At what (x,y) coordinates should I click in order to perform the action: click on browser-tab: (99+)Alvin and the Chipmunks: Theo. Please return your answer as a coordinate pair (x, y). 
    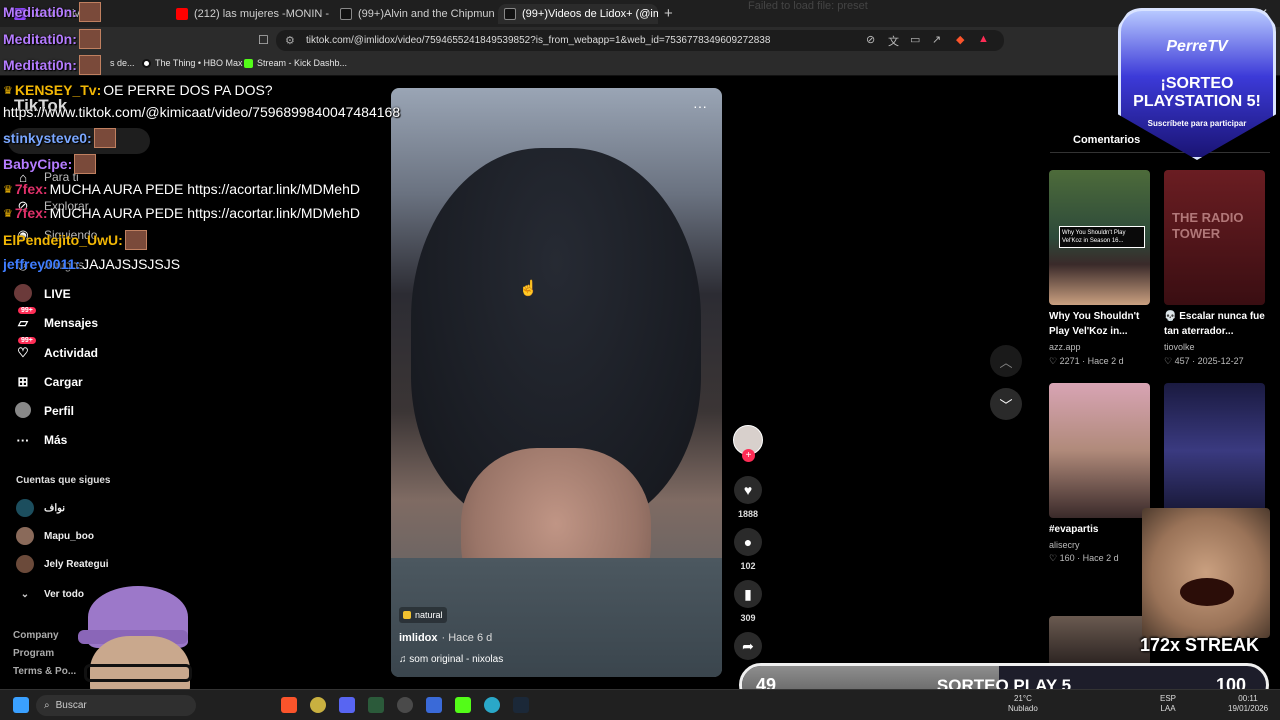
    Looking at the image, I should click on (414, 14).